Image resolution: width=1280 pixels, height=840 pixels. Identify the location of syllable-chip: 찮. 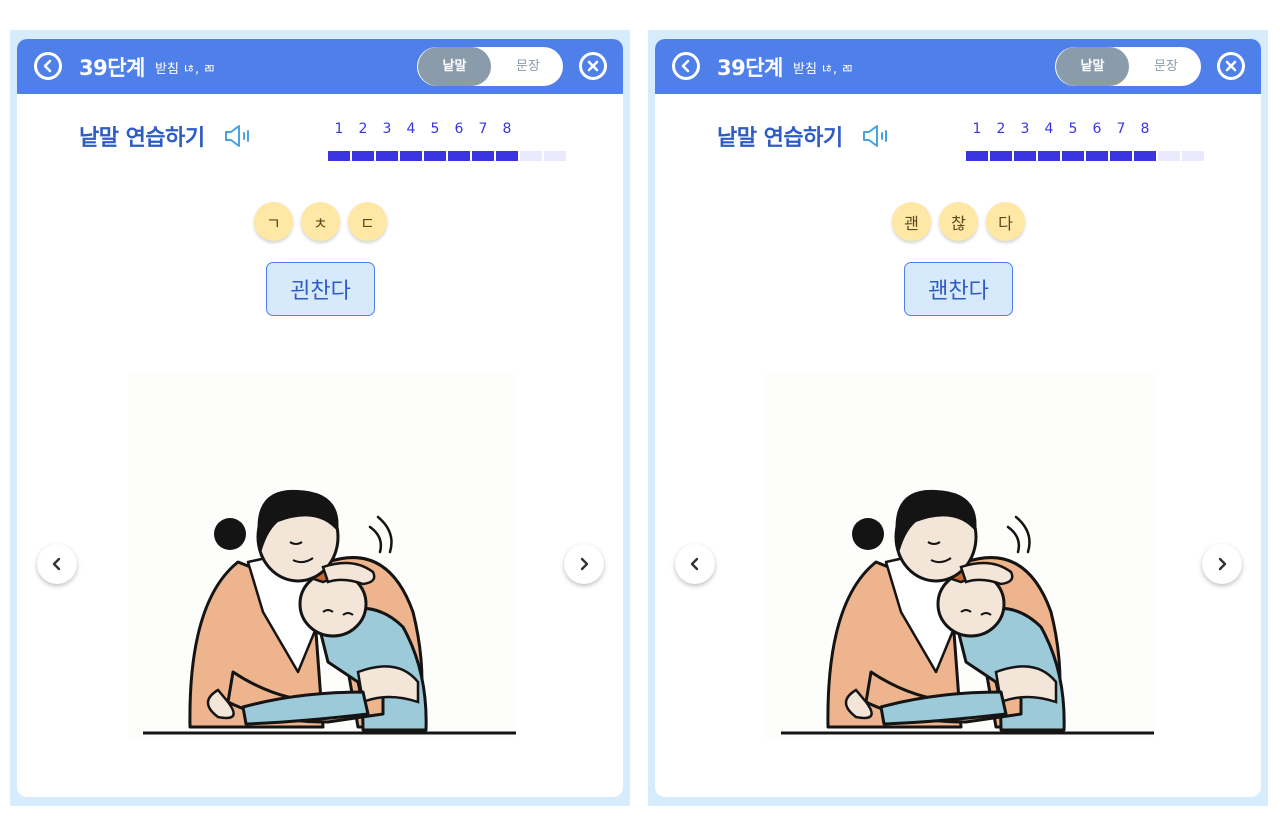
(958, 221).